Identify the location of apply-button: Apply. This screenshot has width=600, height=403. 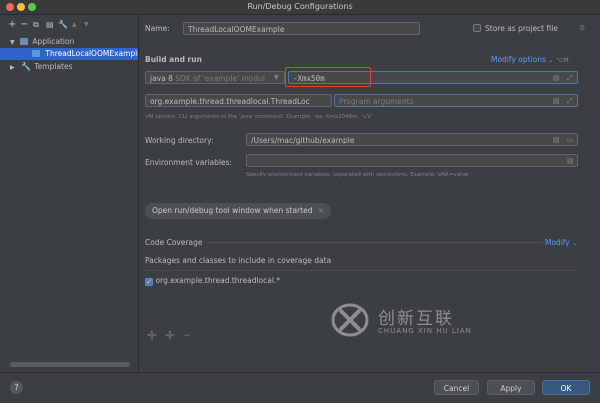
(511, 387).